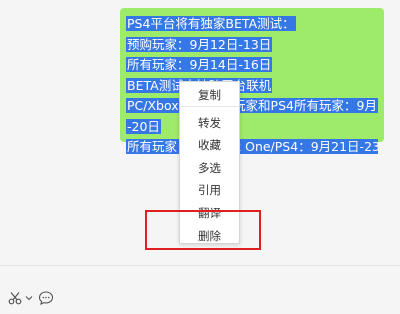 The height and width of the screenshot is (314, 400). Describe the element at coordinates (209, 145) in the screenshot. I see `menu-item-favorite: 收藏` at that location.